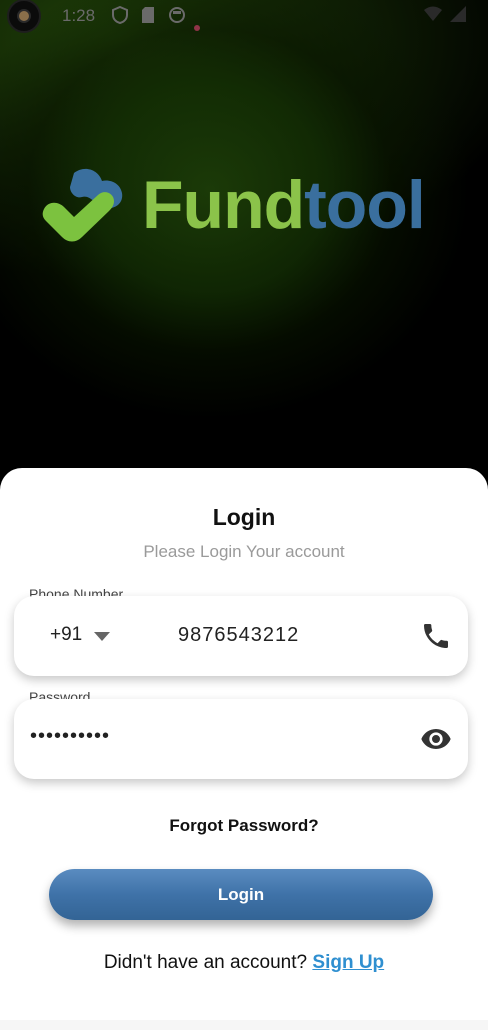 The height and width of the screenshot is (1030, 488). What do you see at coordinates (120, 15) in the screenshot?
I see `shield-icon` at bounding box center [120, 15].